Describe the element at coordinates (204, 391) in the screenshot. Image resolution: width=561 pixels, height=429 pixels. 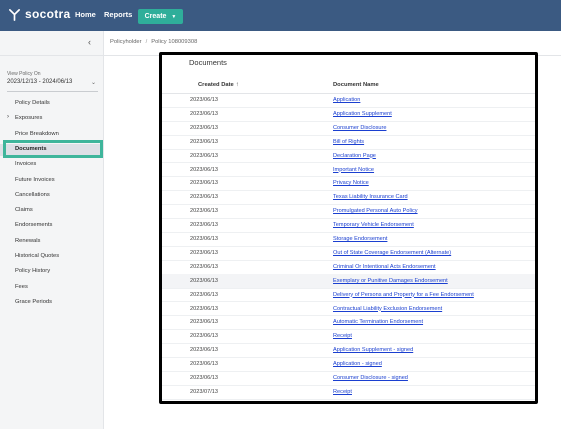
I see `created-date-cell: 2023/07/13` at that location.